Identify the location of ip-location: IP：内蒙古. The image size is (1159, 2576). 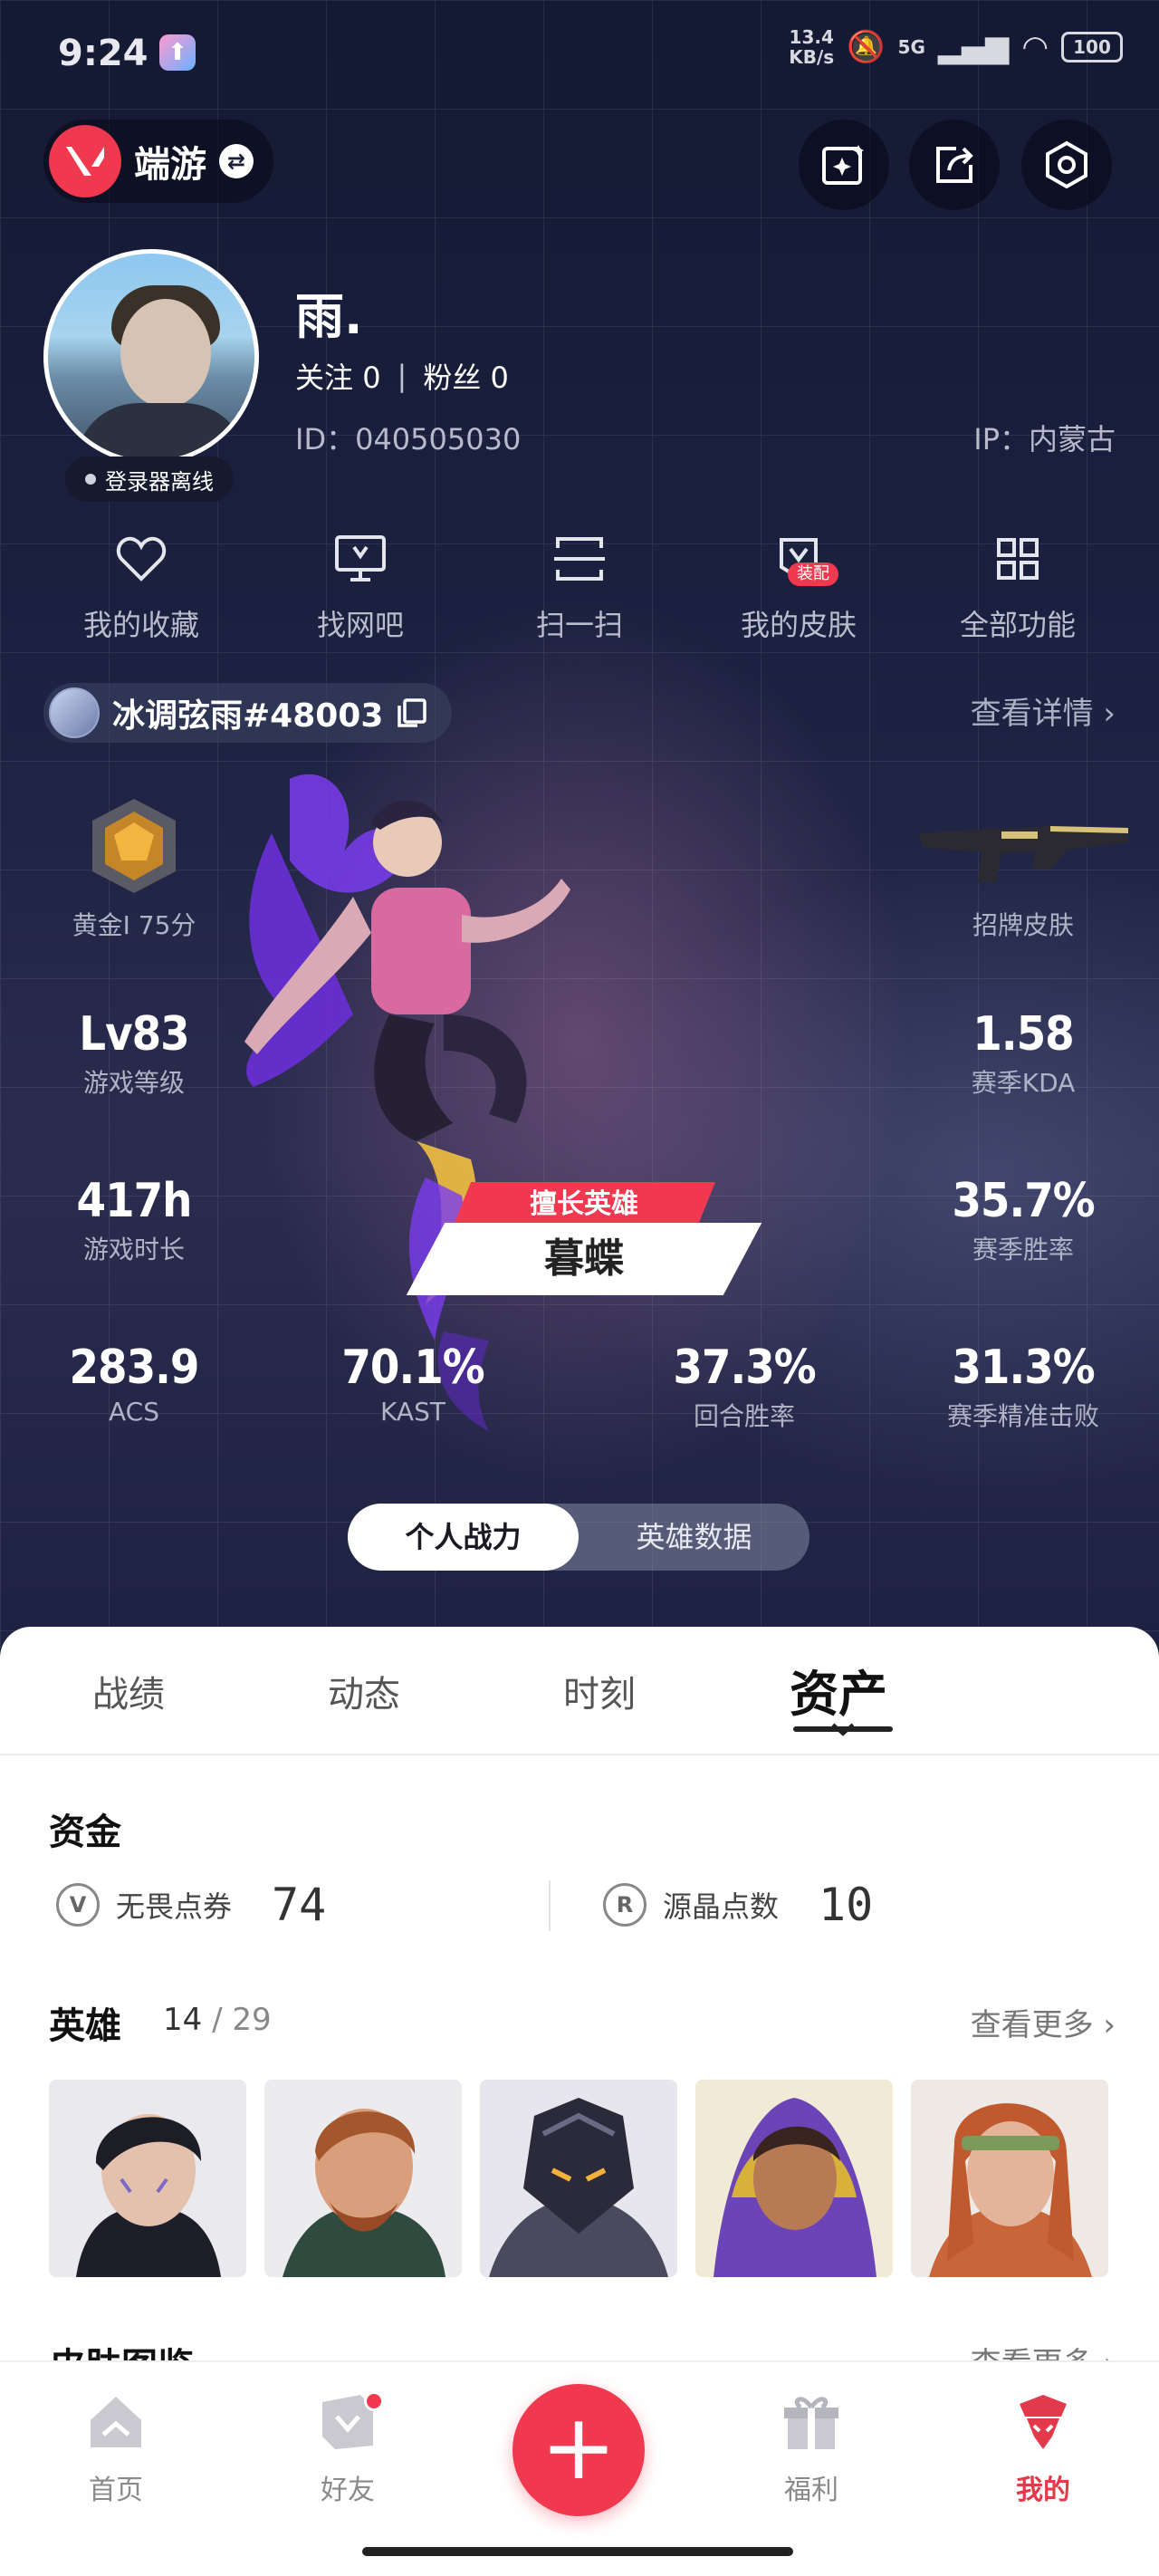
(1044, 439).